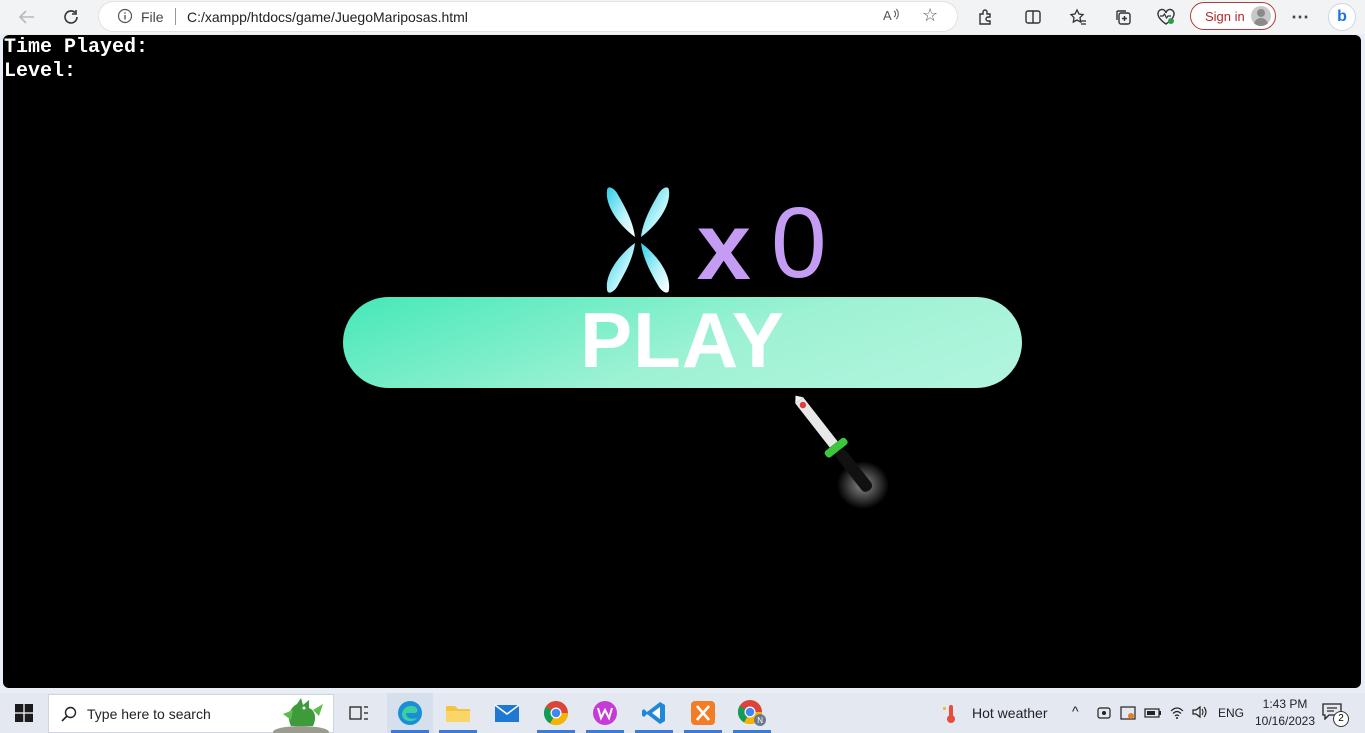  What do you see at coordinates (1075, 711) in the screenshot?
I see `show-hidden-icons-chevron-icon: ^` at bounding box center [1075, 711].